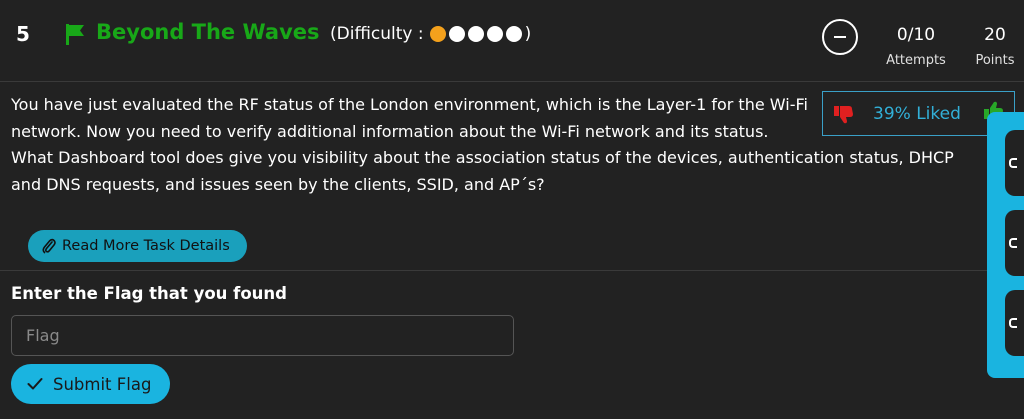  I want to click on minus-circle-icon, so click(840, 37).